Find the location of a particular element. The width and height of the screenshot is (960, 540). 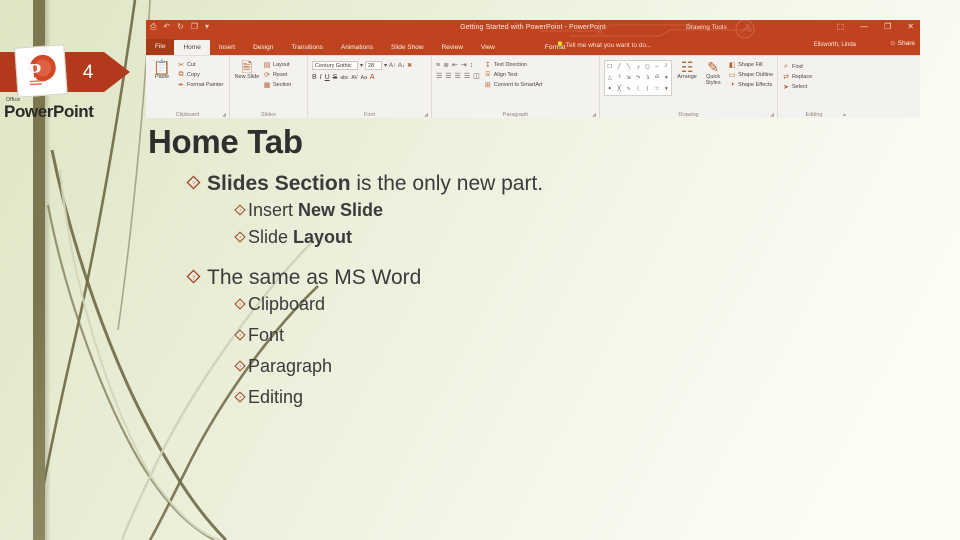

justify-icon: ☰ is located at coordinates (467, 76).